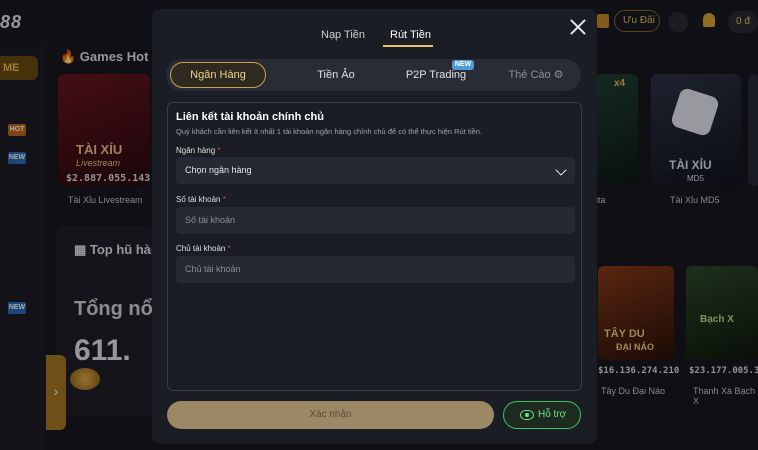 This screenshot has height=450, width=758. I want to click on confirm-button: Xác nhận, so click(330, 415).